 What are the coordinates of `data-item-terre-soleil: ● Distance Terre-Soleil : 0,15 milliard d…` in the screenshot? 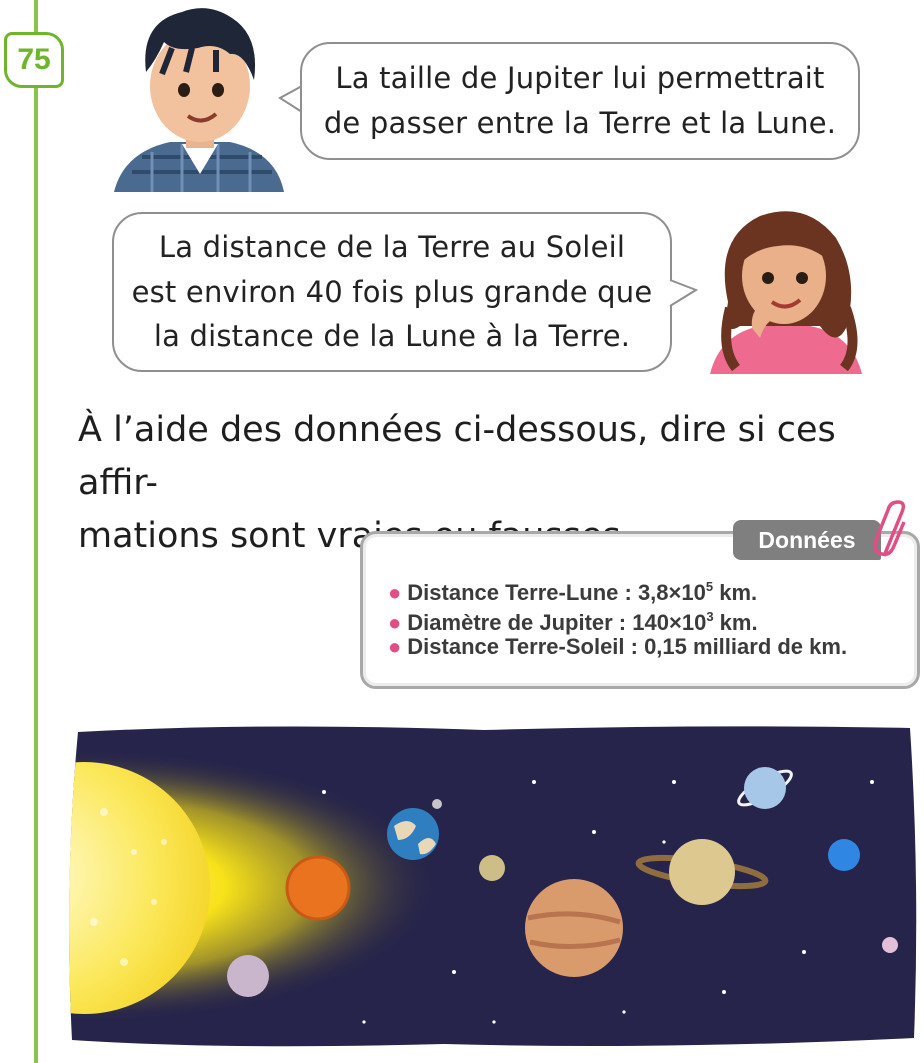 It's located at (618, 646).